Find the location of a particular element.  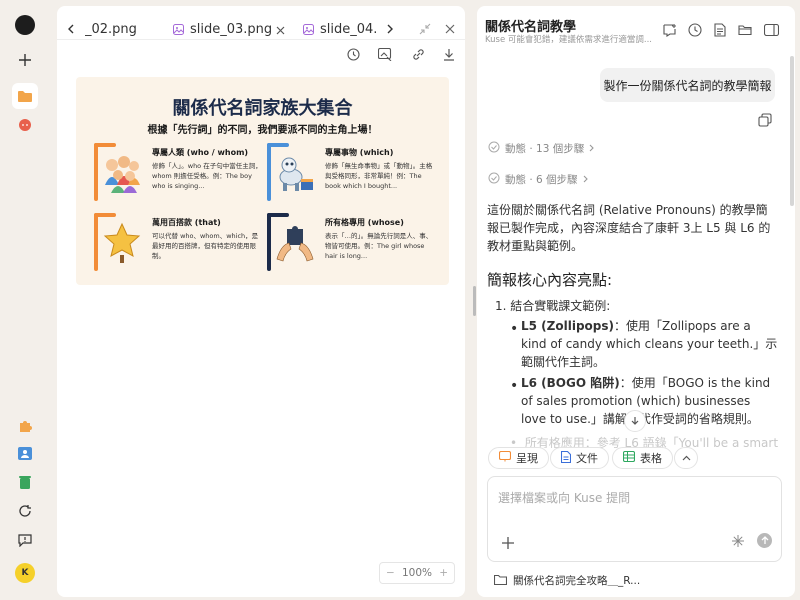

zoom-level: 100% is located at coordinates (417, 573).